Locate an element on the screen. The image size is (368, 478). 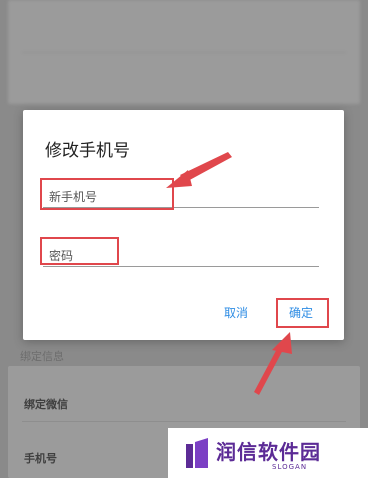
annotation-box-confirm is located at coordinates (302, 313).